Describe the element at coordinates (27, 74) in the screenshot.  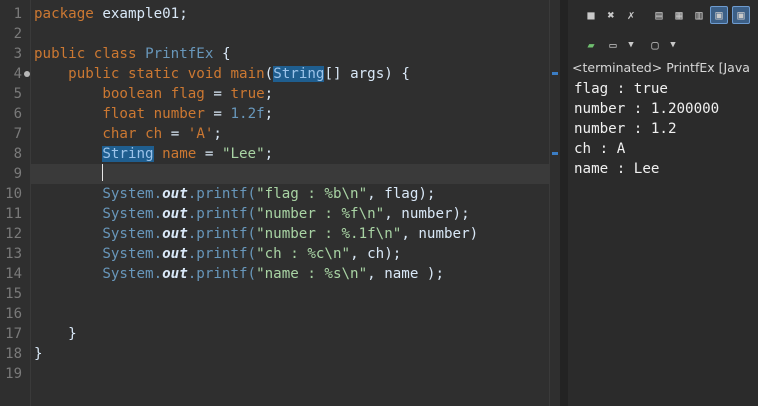
I see `override-marker-icon` at that location.